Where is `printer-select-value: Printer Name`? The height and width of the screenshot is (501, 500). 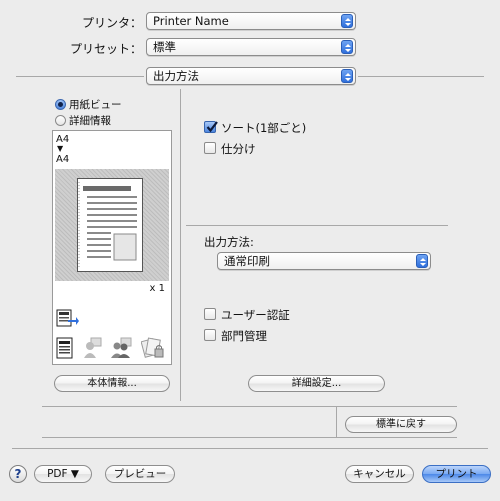
printer-select-value: Printer Name is located at coordinates (191, 21).